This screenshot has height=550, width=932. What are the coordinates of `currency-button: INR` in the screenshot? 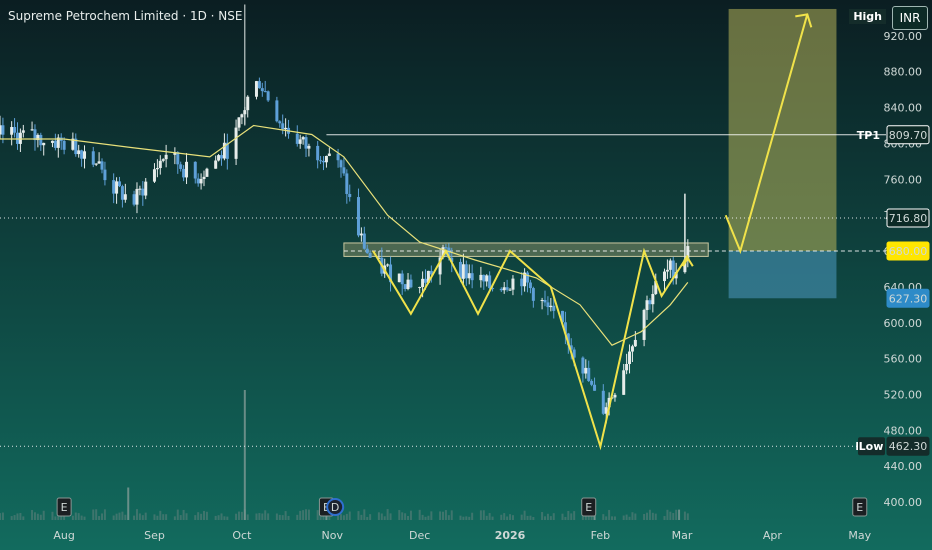 It's located at (910, 18).